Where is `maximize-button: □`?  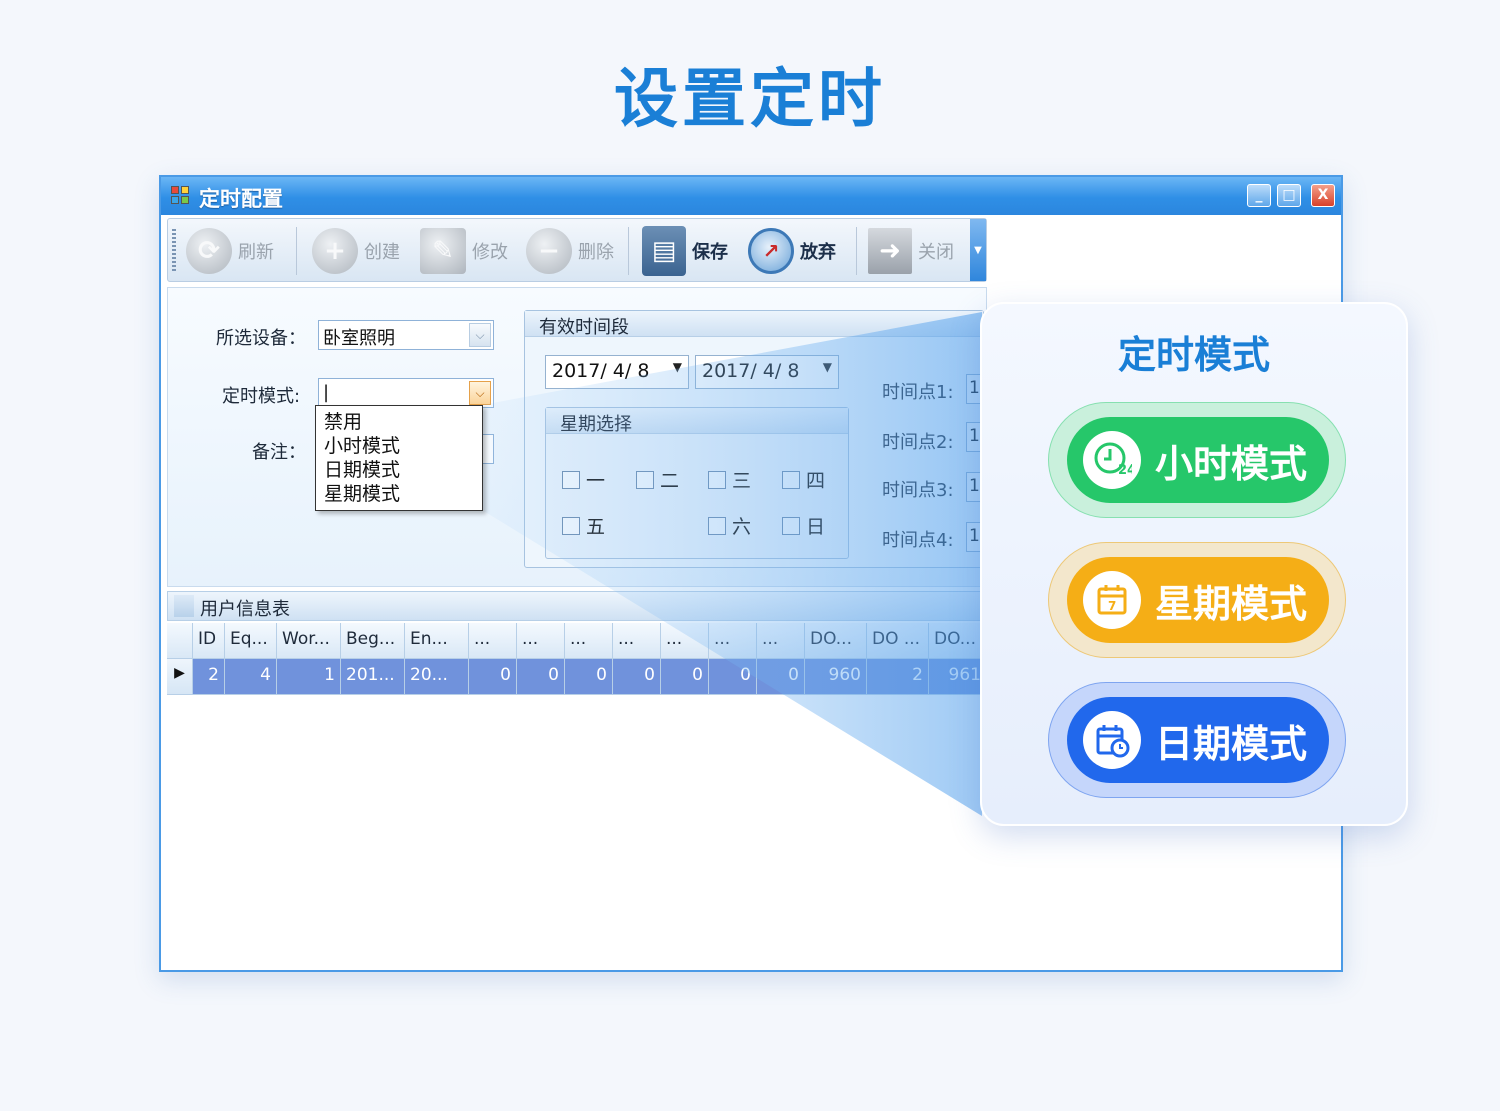 maximize-button: □ is located at coordinates (1289, 195).